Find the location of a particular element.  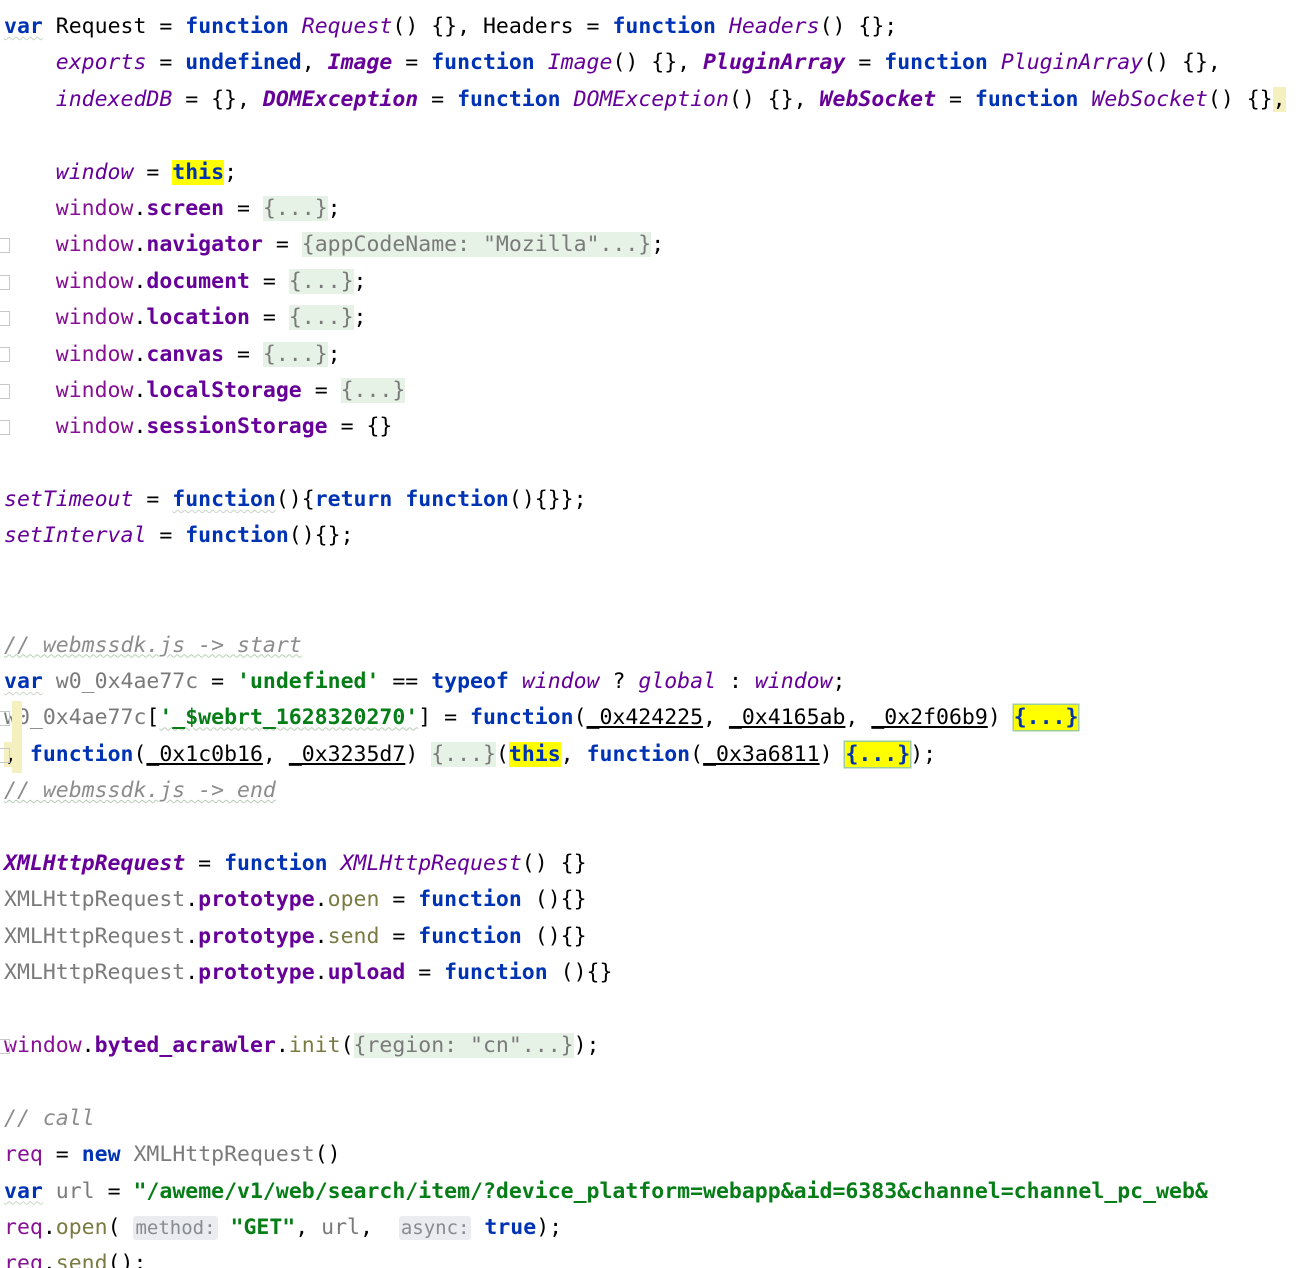

code-token: ); is located at coordinates (549, 1227).